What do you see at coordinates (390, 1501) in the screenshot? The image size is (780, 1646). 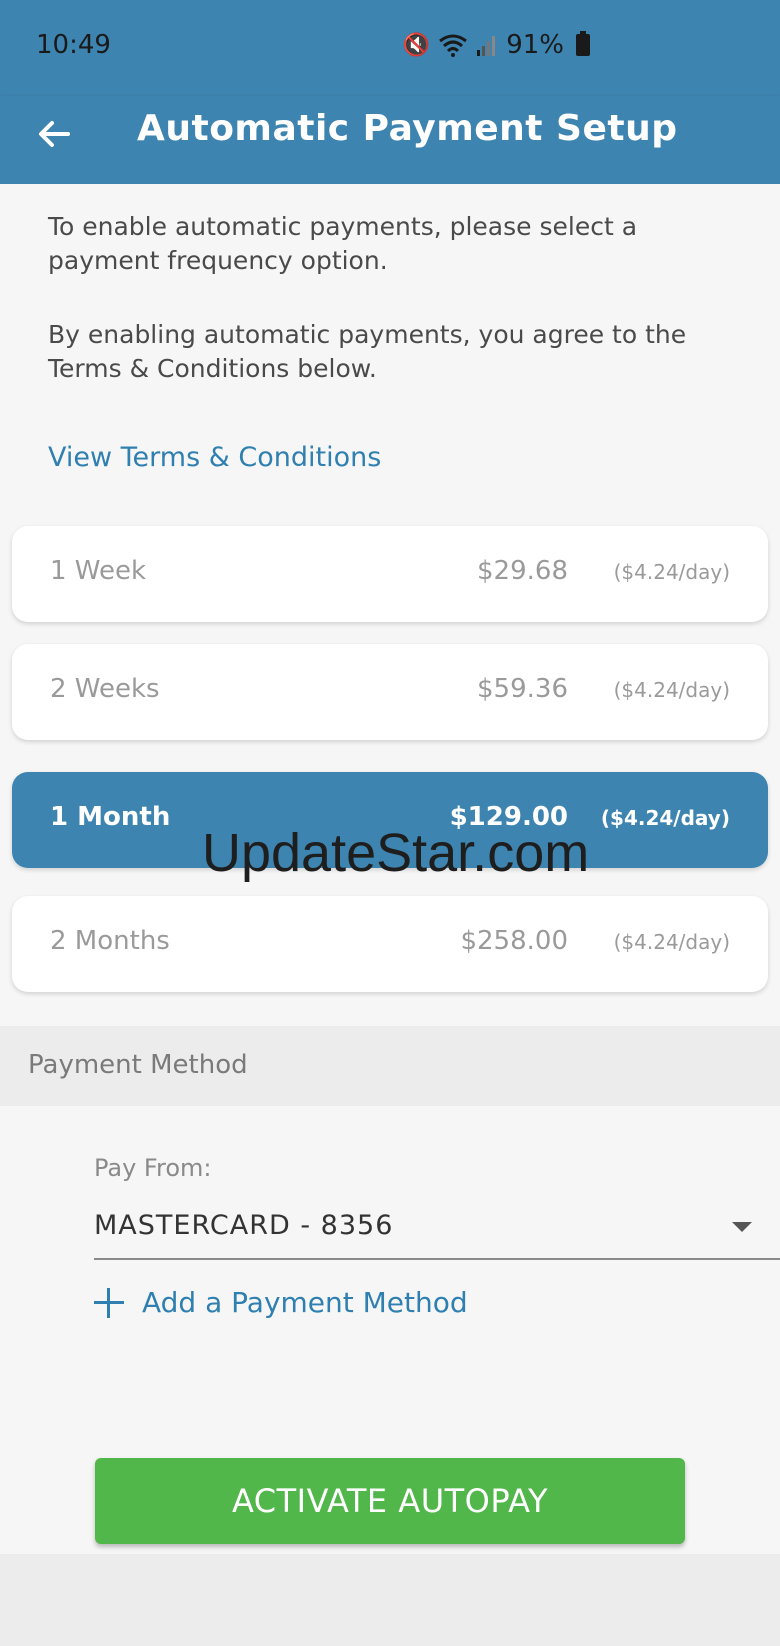 I see `activate-autopay-button: ACTIVATE AUTOPAY` at bounding box center [390, 1501].